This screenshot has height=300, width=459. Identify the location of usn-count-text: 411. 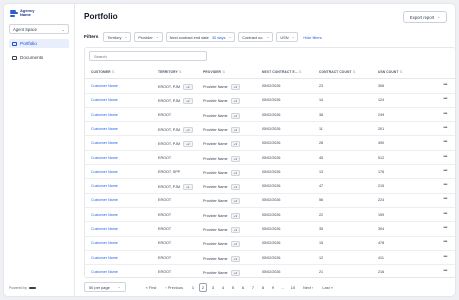
(381, 257).